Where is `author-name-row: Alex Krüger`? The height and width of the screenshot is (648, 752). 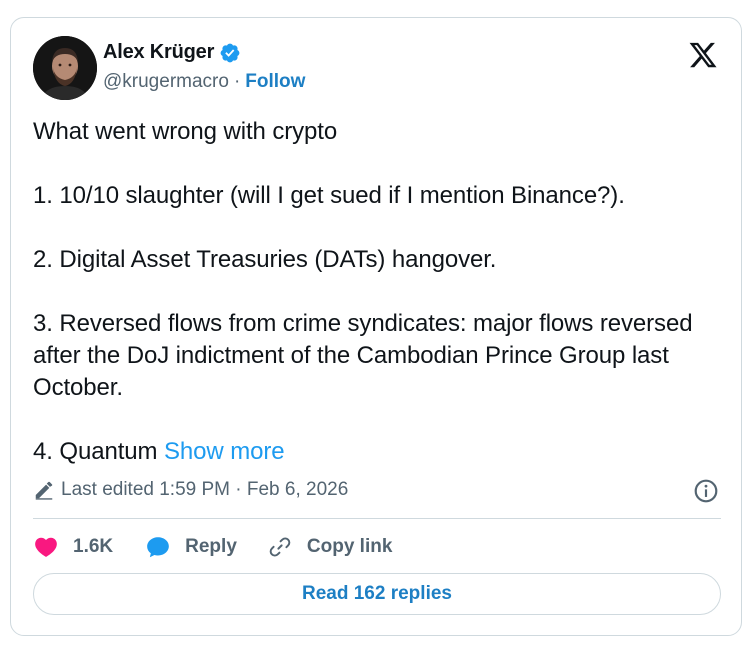
author-name-row: Alex Krüger is located at coordinates (172, 52).